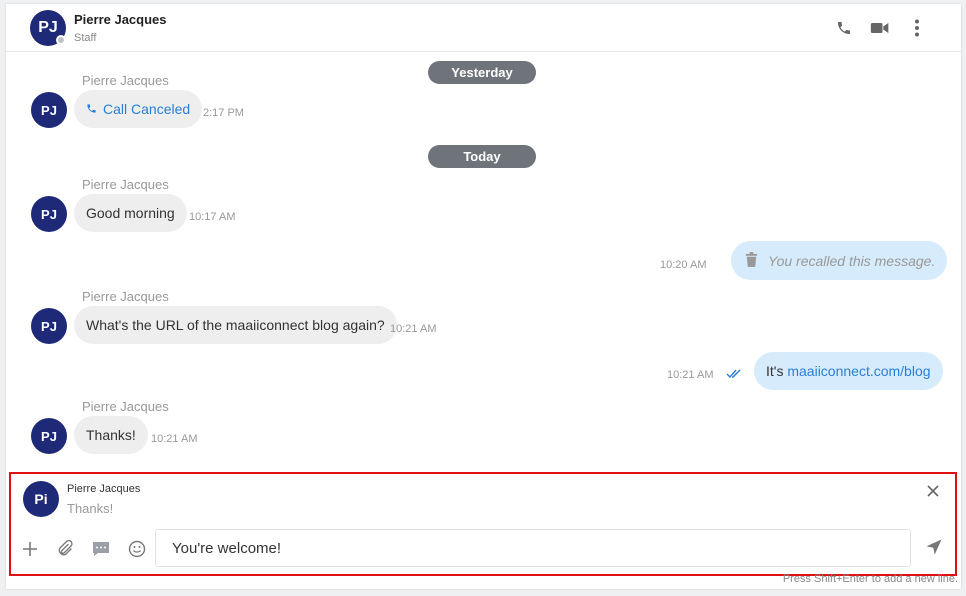 This screenshot has width=966, height=596. Describe the element at coordinates (844, 28) in the screenshot. I see `phone-icon` at that location.